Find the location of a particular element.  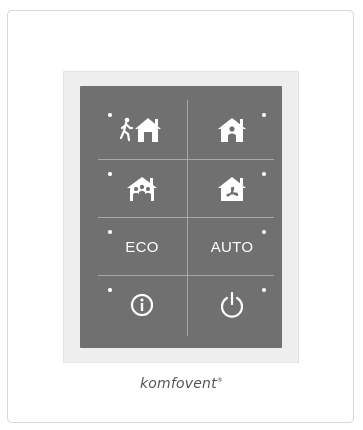

group-in-house-icon is located at coordinates (142, 189).